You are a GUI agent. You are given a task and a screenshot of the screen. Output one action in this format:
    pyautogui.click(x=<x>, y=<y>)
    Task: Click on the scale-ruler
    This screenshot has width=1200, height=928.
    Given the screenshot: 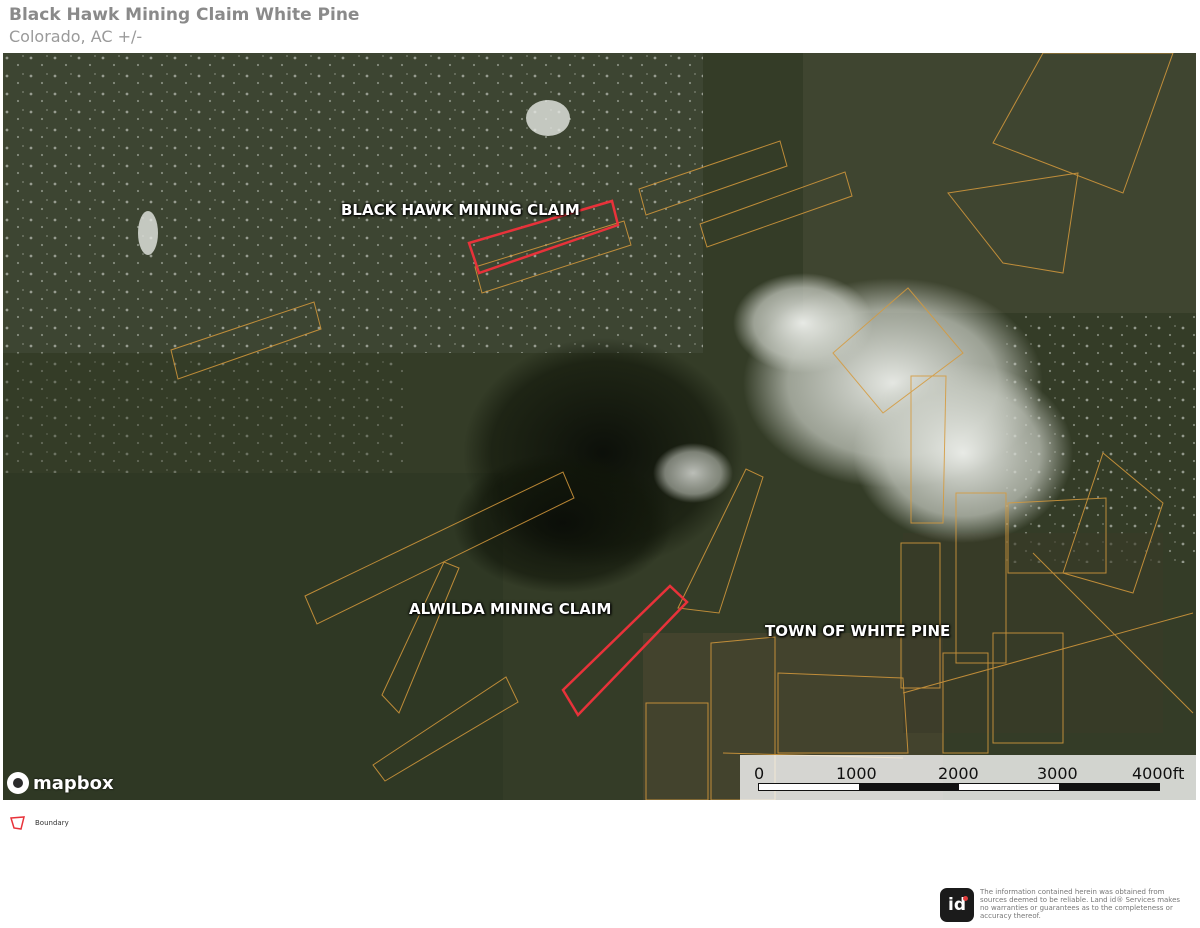 What is the action you would take?
    pyautogui.click(x=959, y=787)
    